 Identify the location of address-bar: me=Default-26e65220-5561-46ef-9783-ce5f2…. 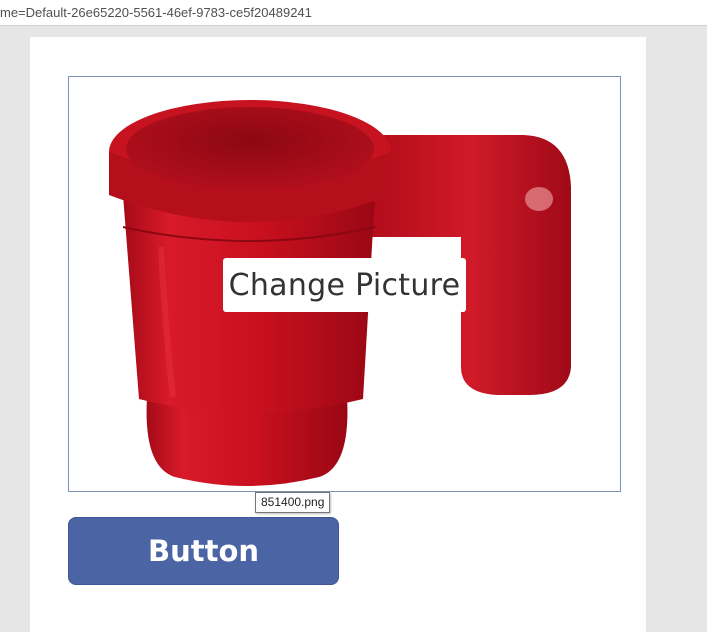
(353, 13).